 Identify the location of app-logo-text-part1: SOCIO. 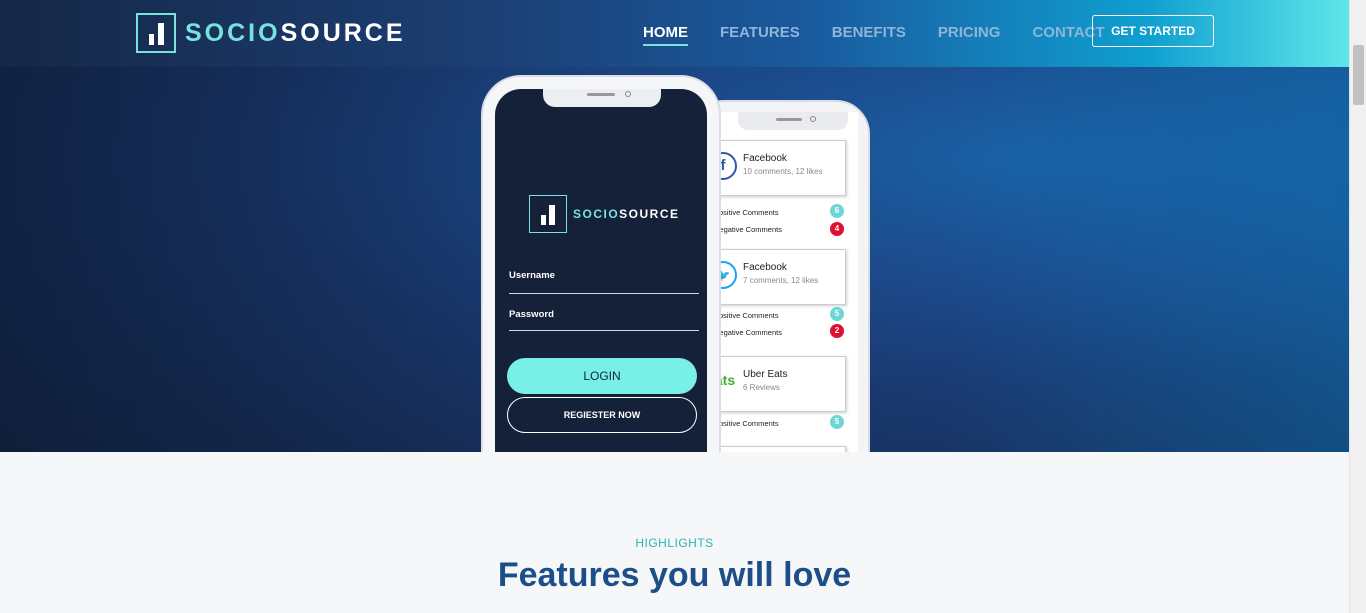
(596, 214).